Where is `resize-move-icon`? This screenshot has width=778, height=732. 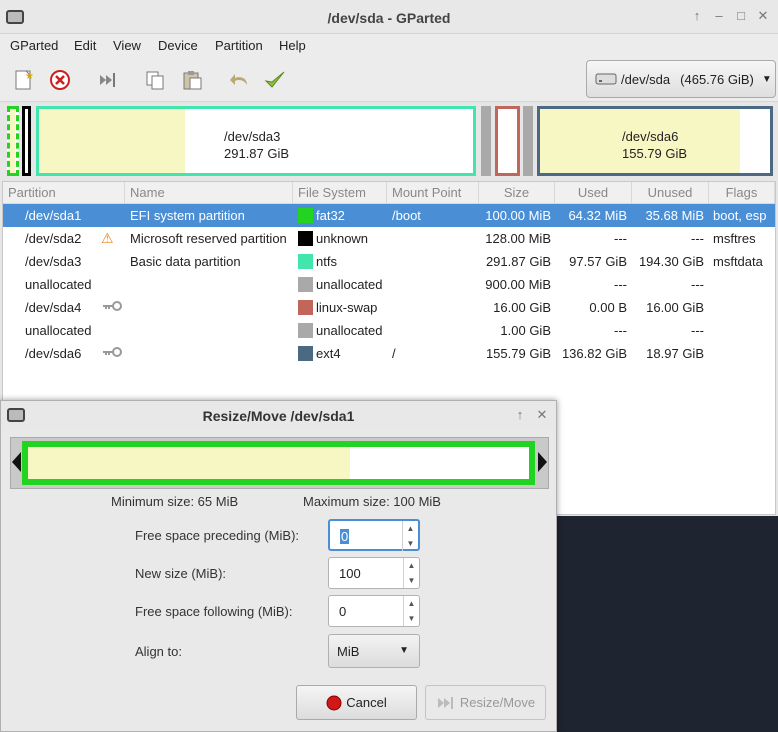
resize-move-icon is located at coordinates (107, 80).